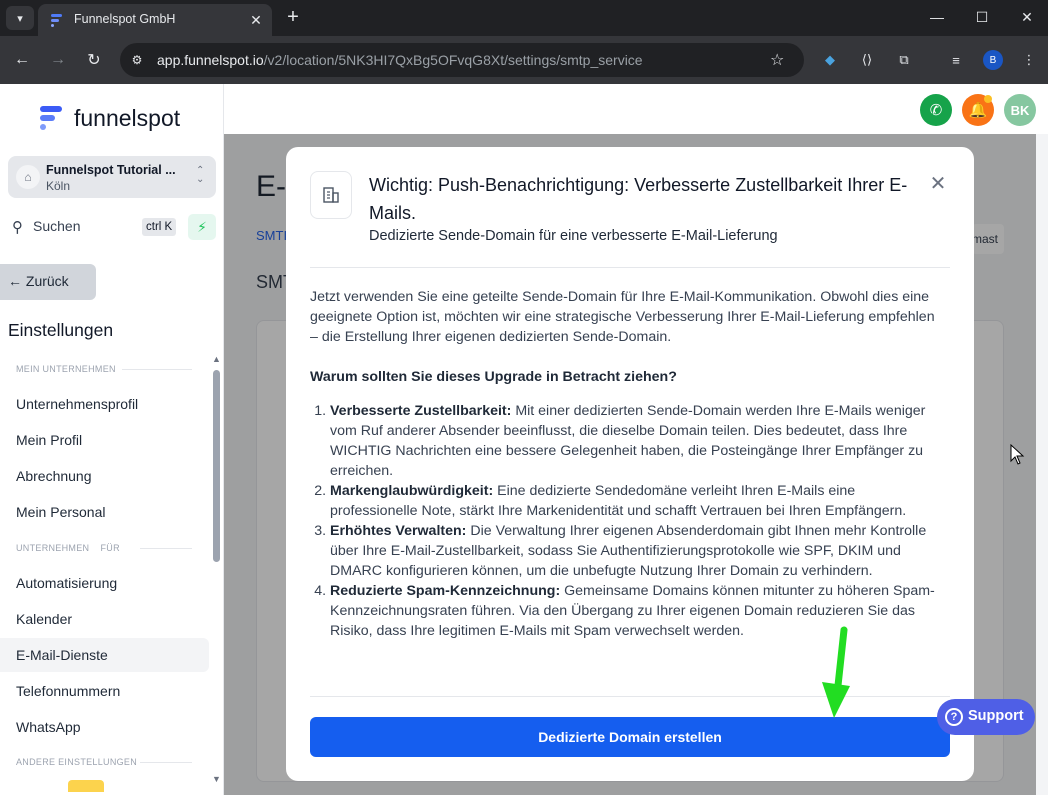 This screenshot has height=795, width=1048. I want to click on media-queue-icon: ≡, so click(956, 60).